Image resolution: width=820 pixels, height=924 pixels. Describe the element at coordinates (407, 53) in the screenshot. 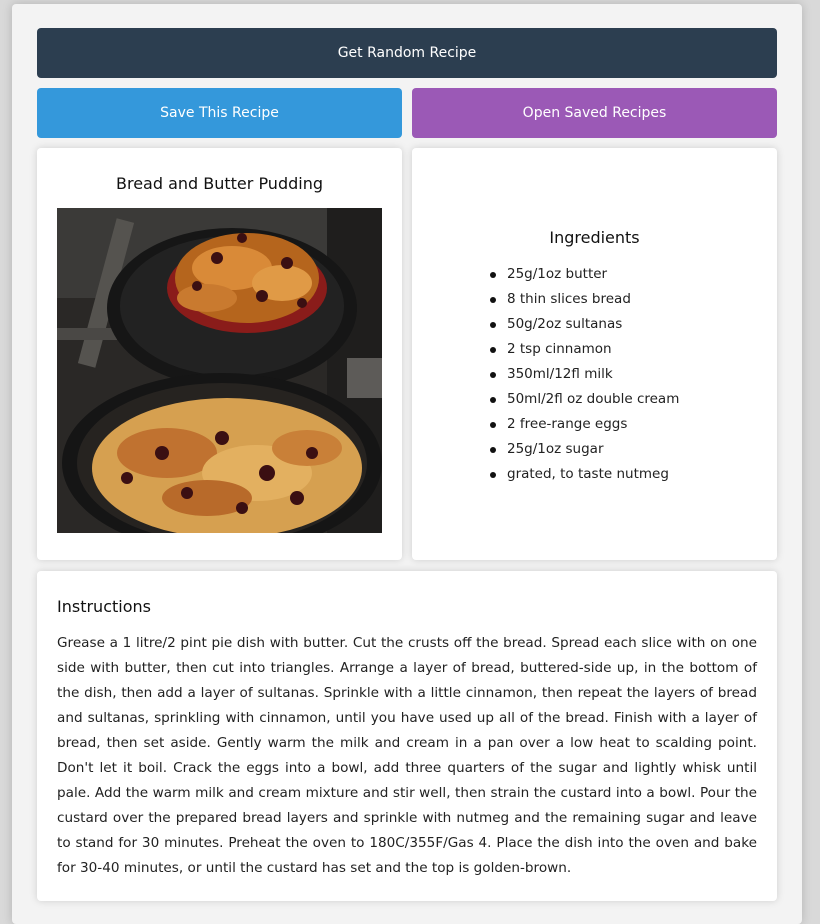

I see `get-random-recipe-button: Get Random Recipe` at that location.